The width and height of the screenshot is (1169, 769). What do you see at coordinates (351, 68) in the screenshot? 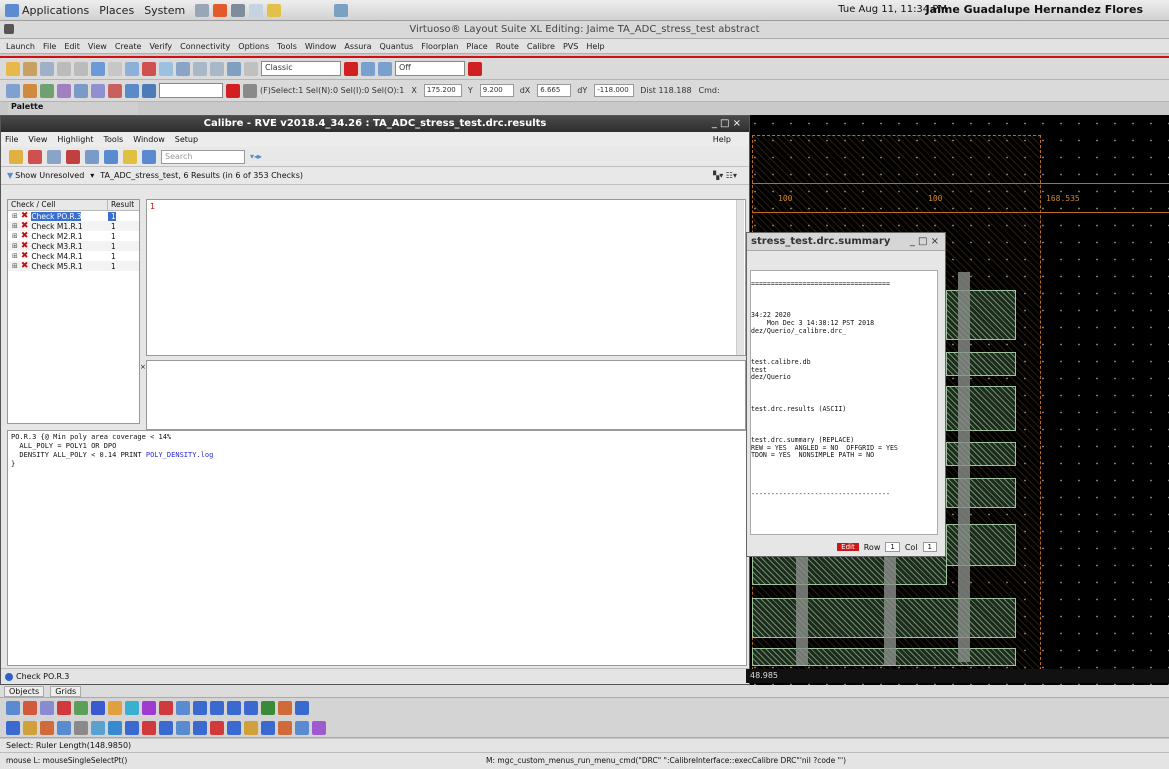
I see `combo-dropdown-icon` at bounding box center [351, 68].